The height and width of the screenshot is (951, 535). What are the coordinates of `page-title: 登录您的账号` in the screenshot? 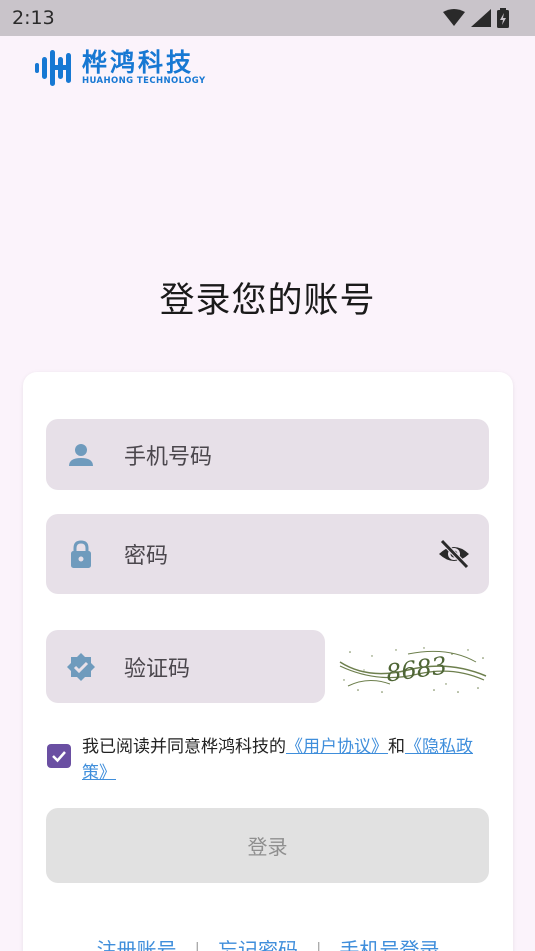 It's located at (267, 301).